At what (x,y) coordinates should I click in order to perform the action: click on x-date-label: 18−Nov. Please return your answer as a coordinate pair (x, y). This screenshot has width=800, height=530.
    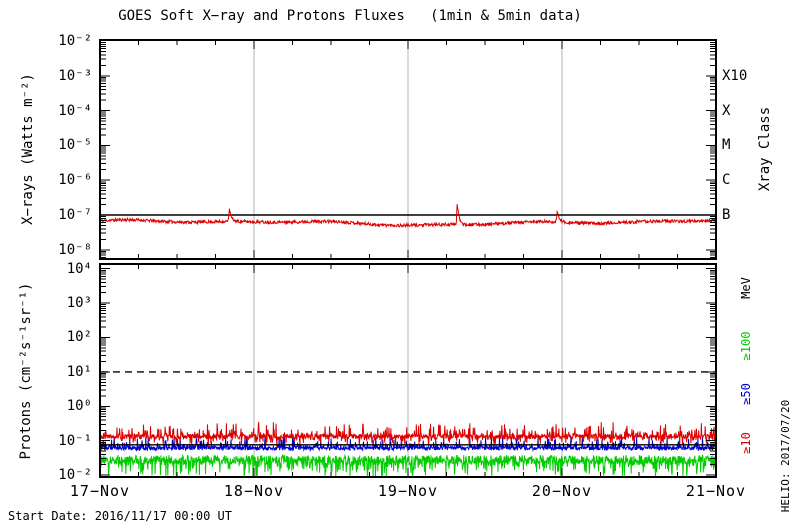
    Looking at the image, I should click on (254, 491).